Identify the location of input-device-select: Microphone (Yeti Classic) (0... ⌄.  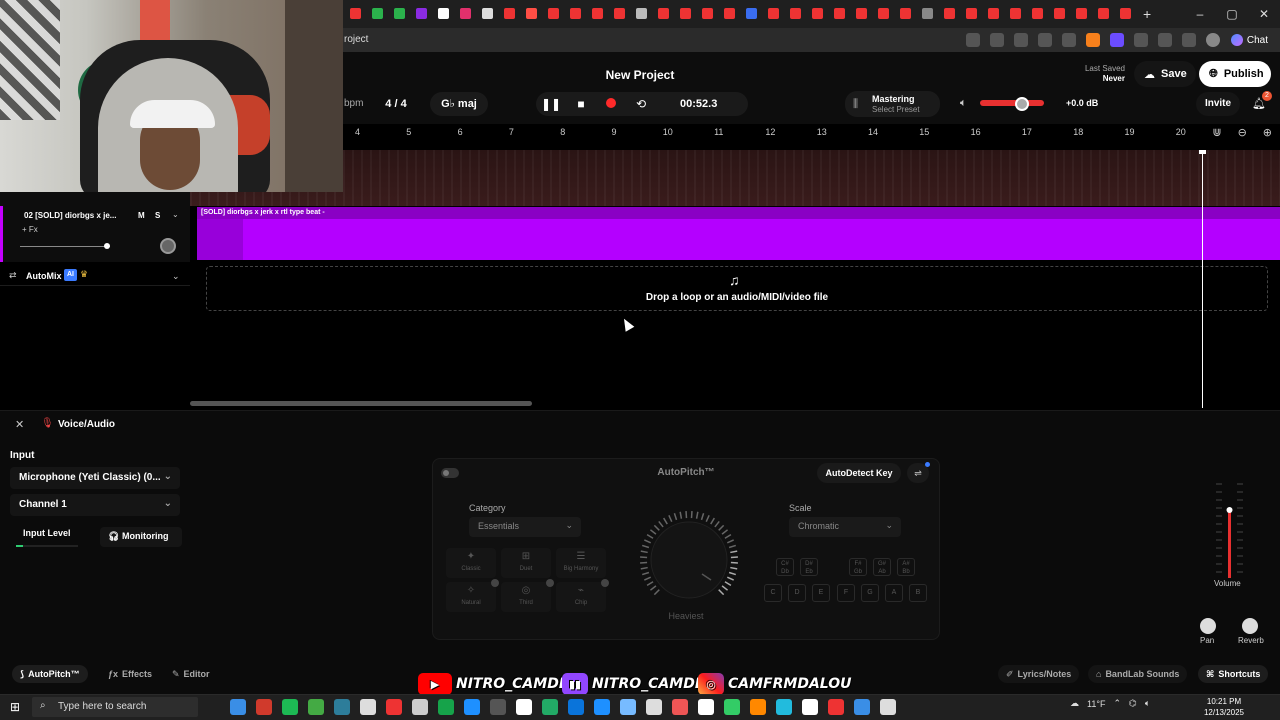
(95, 478).